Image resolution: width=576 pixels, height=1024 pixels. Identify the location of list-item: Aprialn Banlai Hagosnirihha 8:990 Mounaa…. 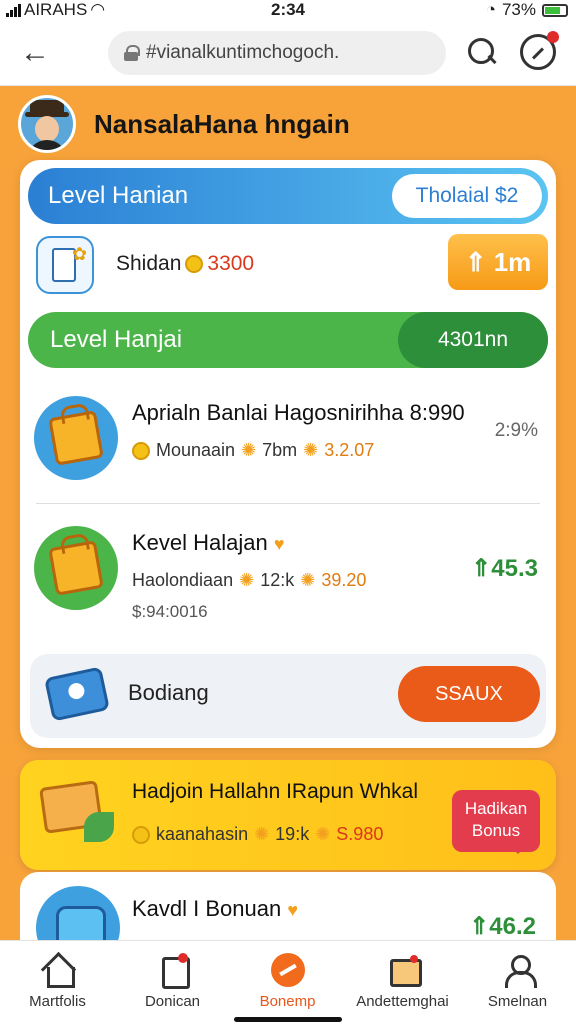
(288, 440).